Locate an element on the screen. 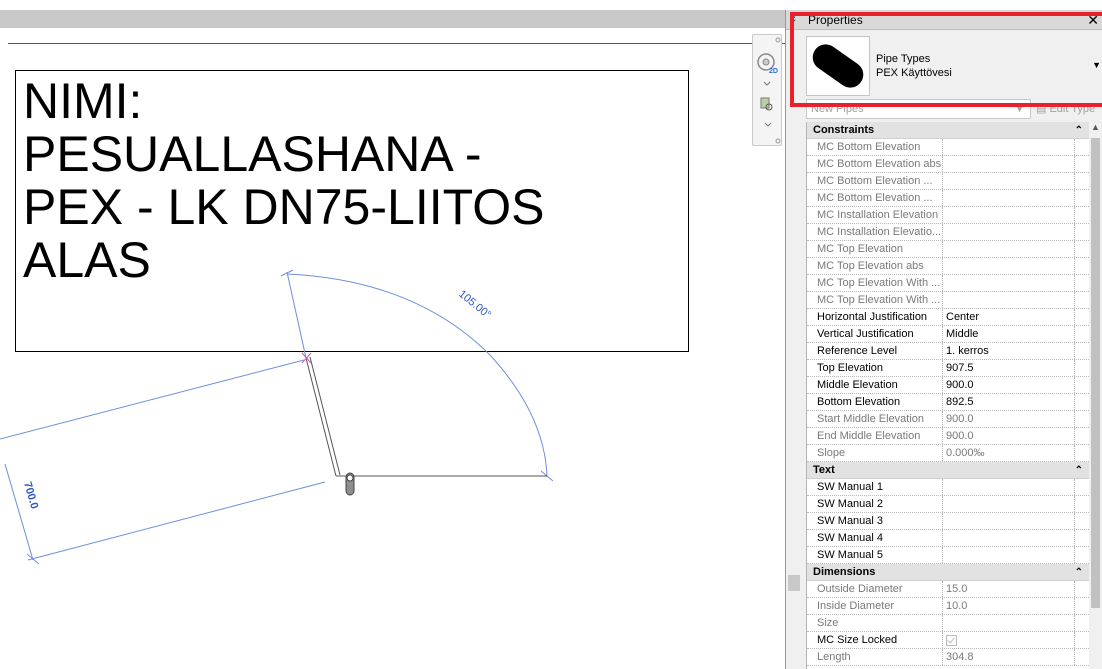 The image size is (1102, 669). property-row: MC Top Elevation abs is located at coordinates (948, 266).